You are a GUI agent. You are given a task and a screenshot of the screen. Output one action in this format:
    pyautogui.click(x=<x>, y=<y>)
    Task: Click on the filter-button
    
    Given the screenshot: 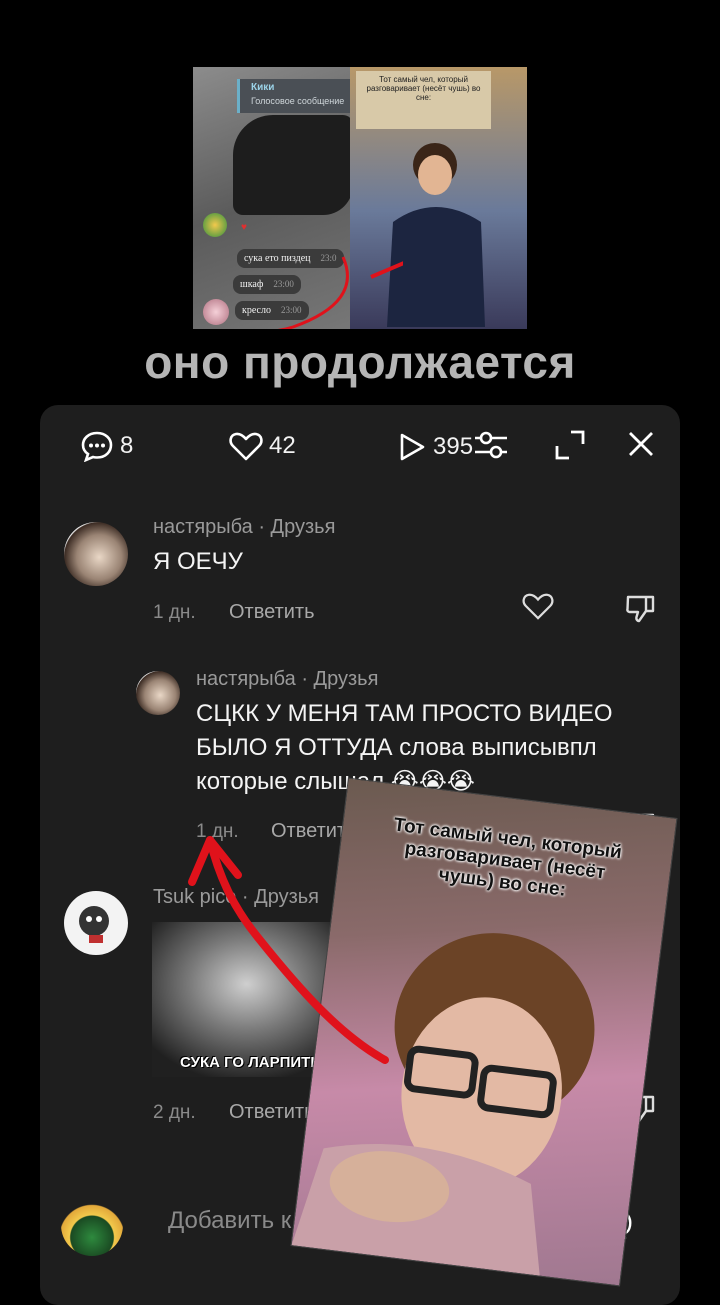 What is the action you would take?
    pyautogui.click(x=491, y=445)
    